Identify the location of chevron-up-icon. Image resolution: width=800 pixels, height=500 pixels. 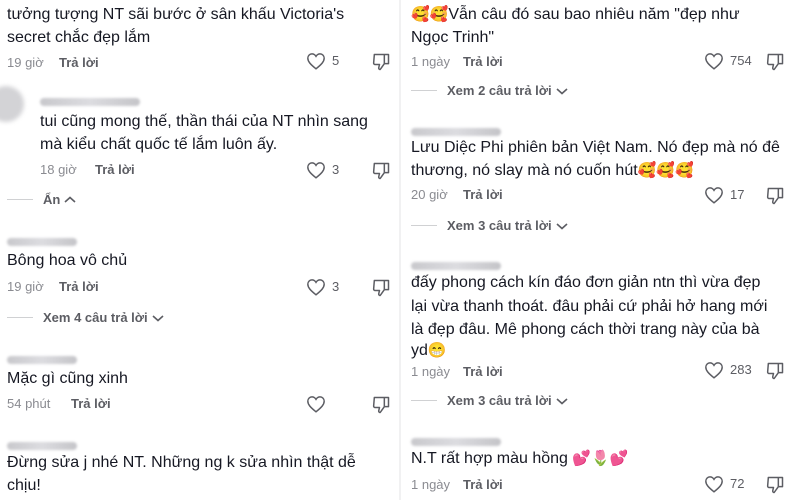
(70, 199).